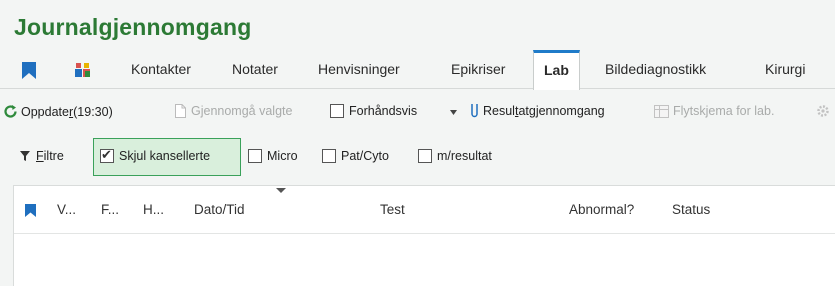  I want to click on tab-epikriser: Epikriser, so click(478, 69).